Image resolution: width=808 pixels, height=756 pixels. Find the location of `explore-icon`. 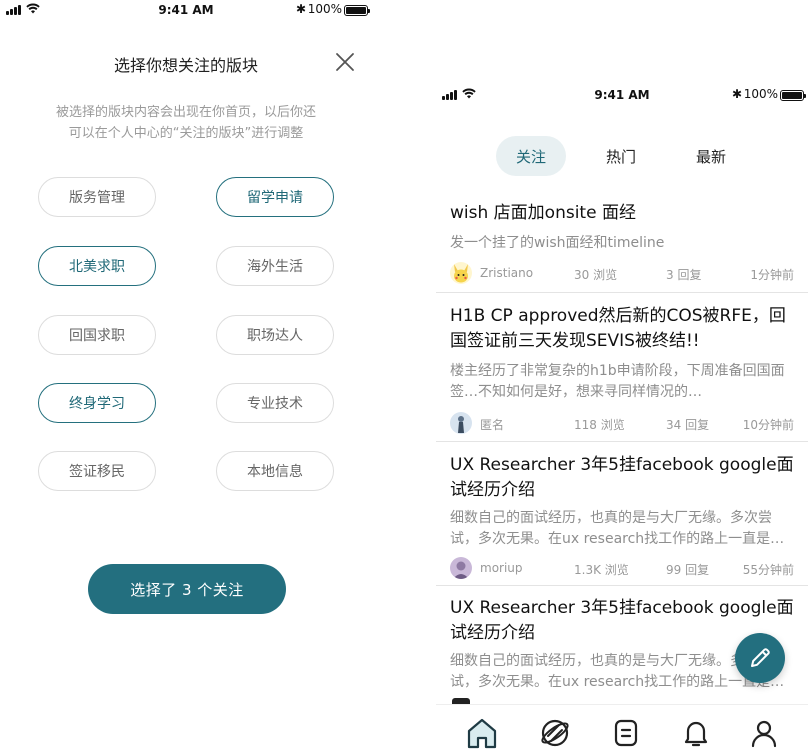

explore-icon is located at coordinates (555, 733).